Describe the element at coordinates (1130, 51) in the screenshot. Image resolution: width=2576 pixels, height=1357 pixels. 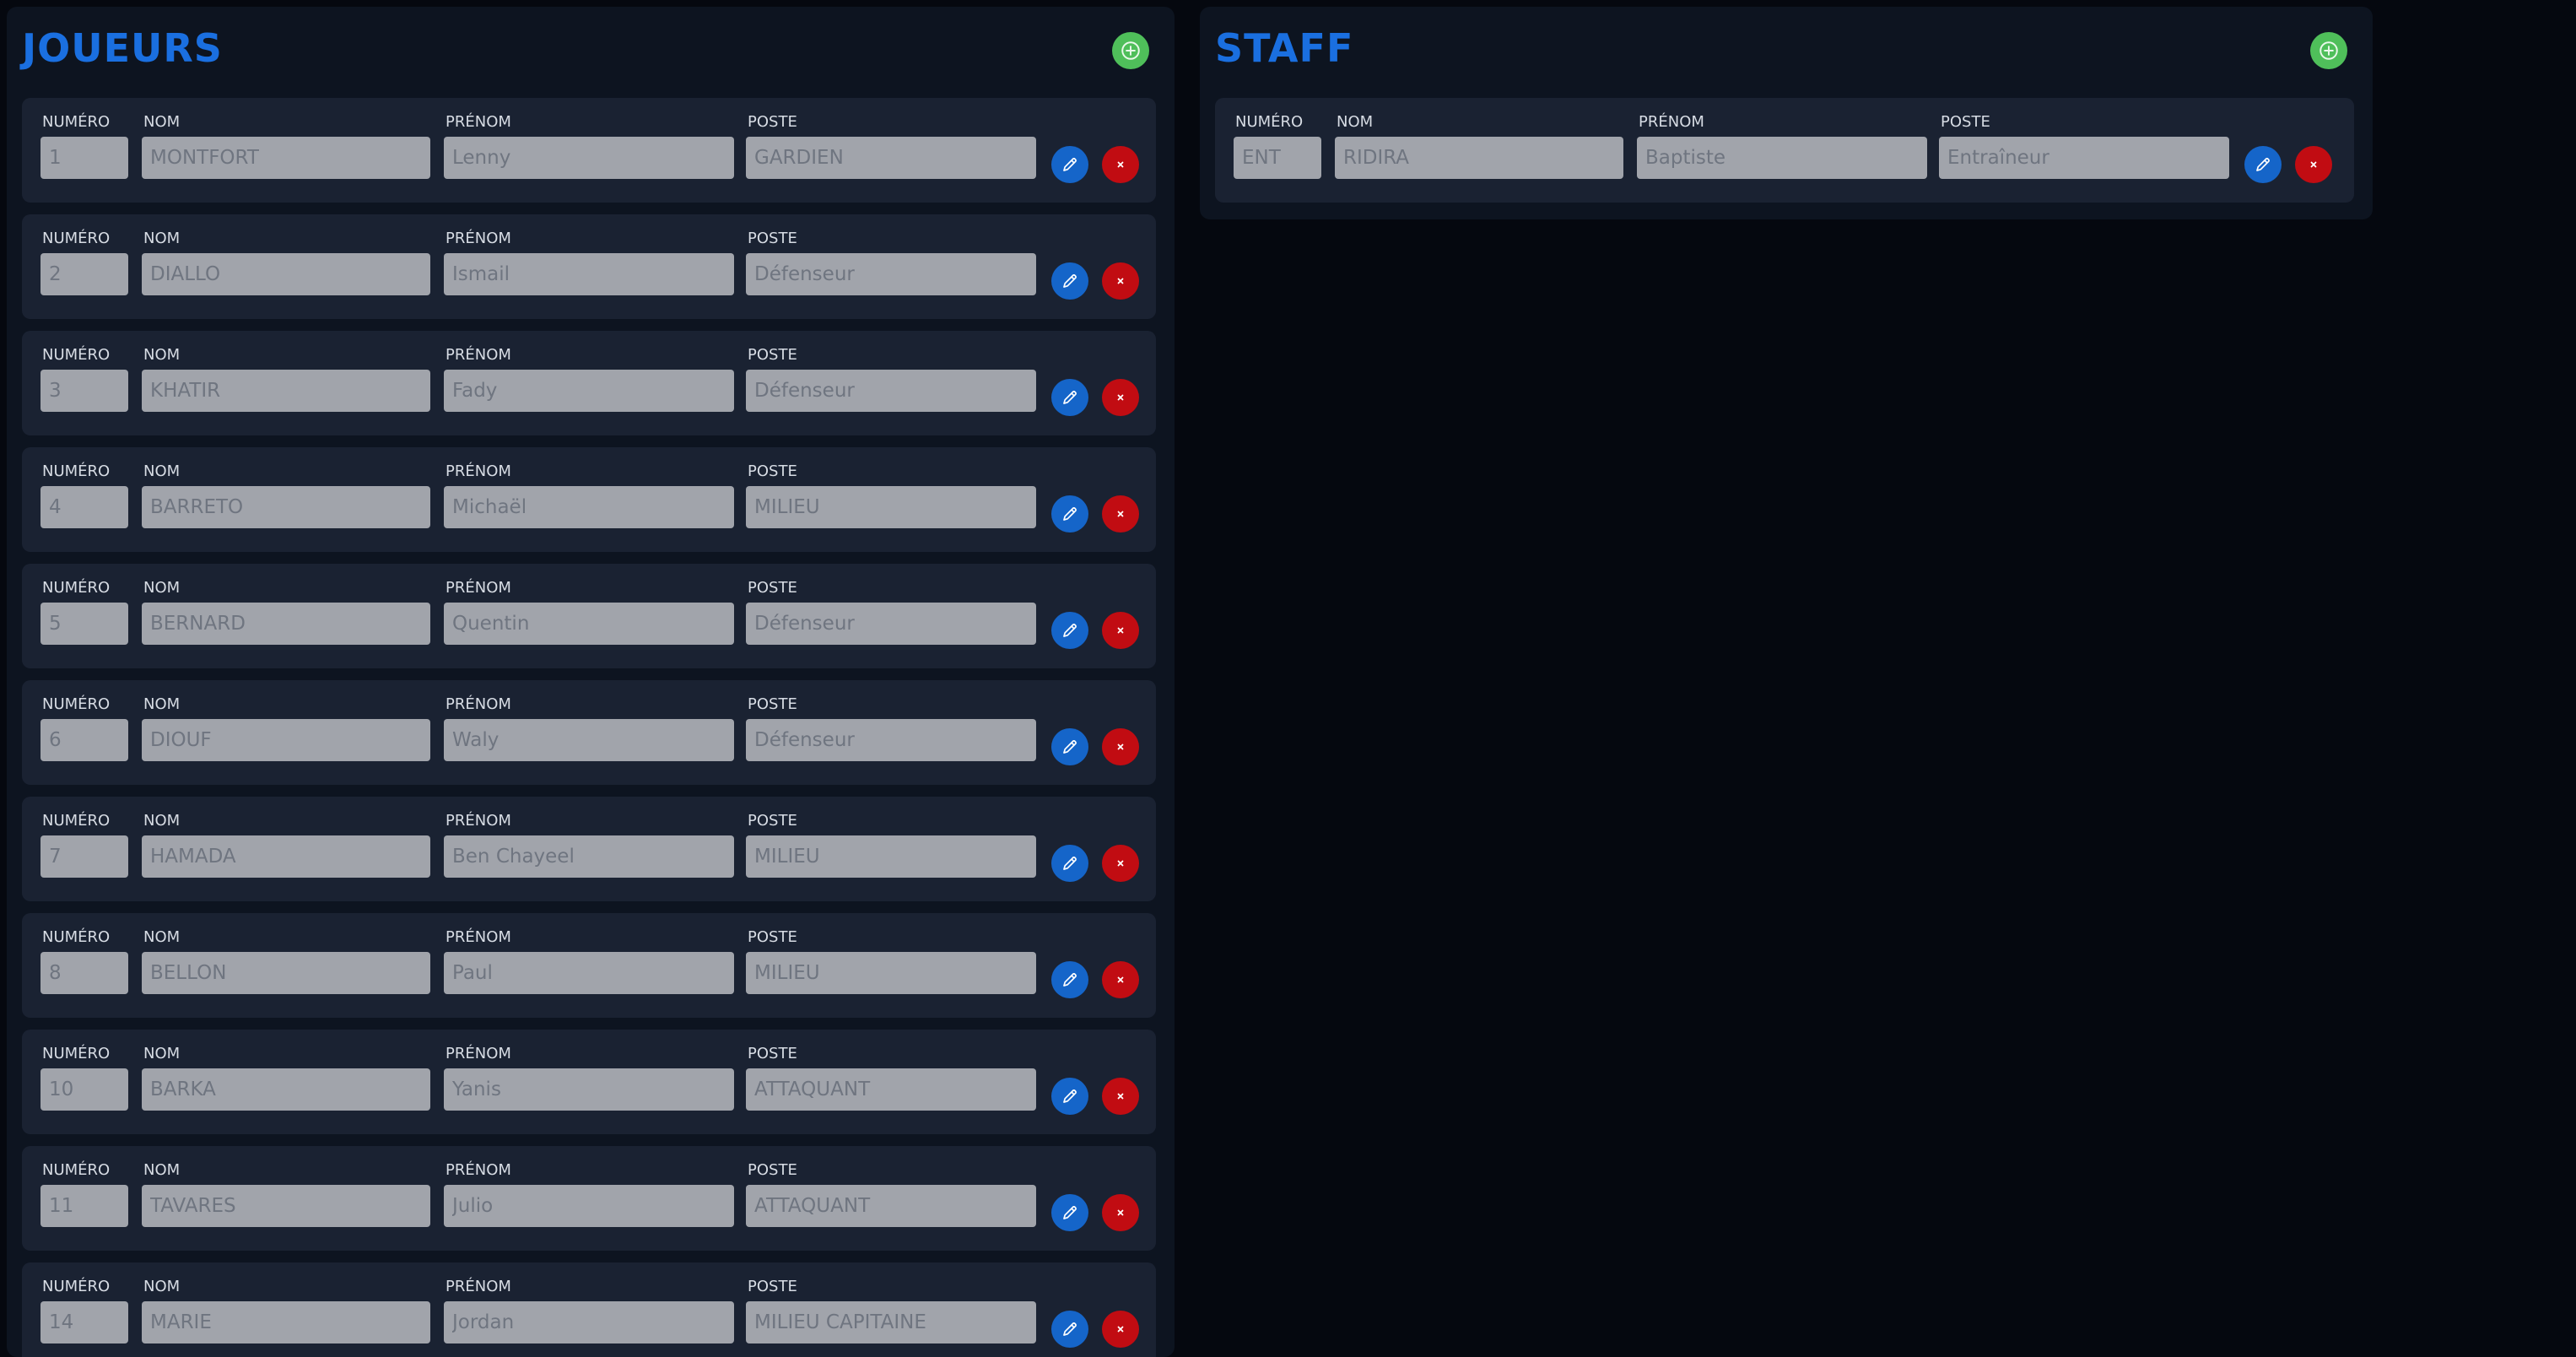
I see `add-player-button` at that location.